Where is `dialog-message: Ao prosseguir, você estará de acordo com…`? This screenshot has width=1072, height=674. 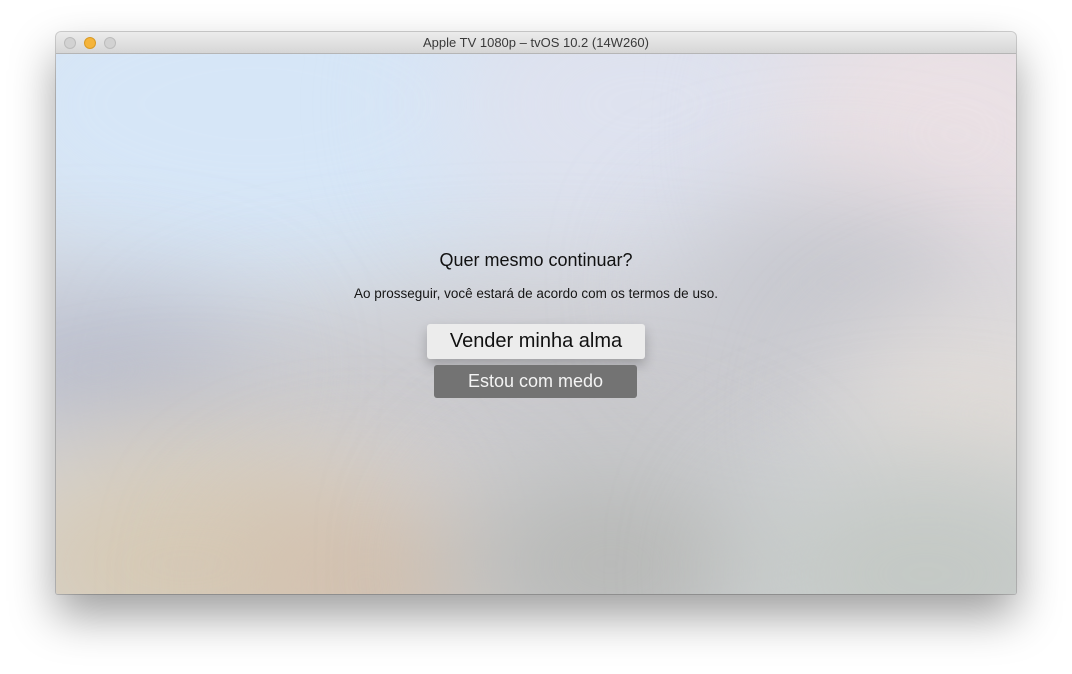 dialog-message: Ao prosseguir, você estará de acordo com… is located at coordinates (536, 293).